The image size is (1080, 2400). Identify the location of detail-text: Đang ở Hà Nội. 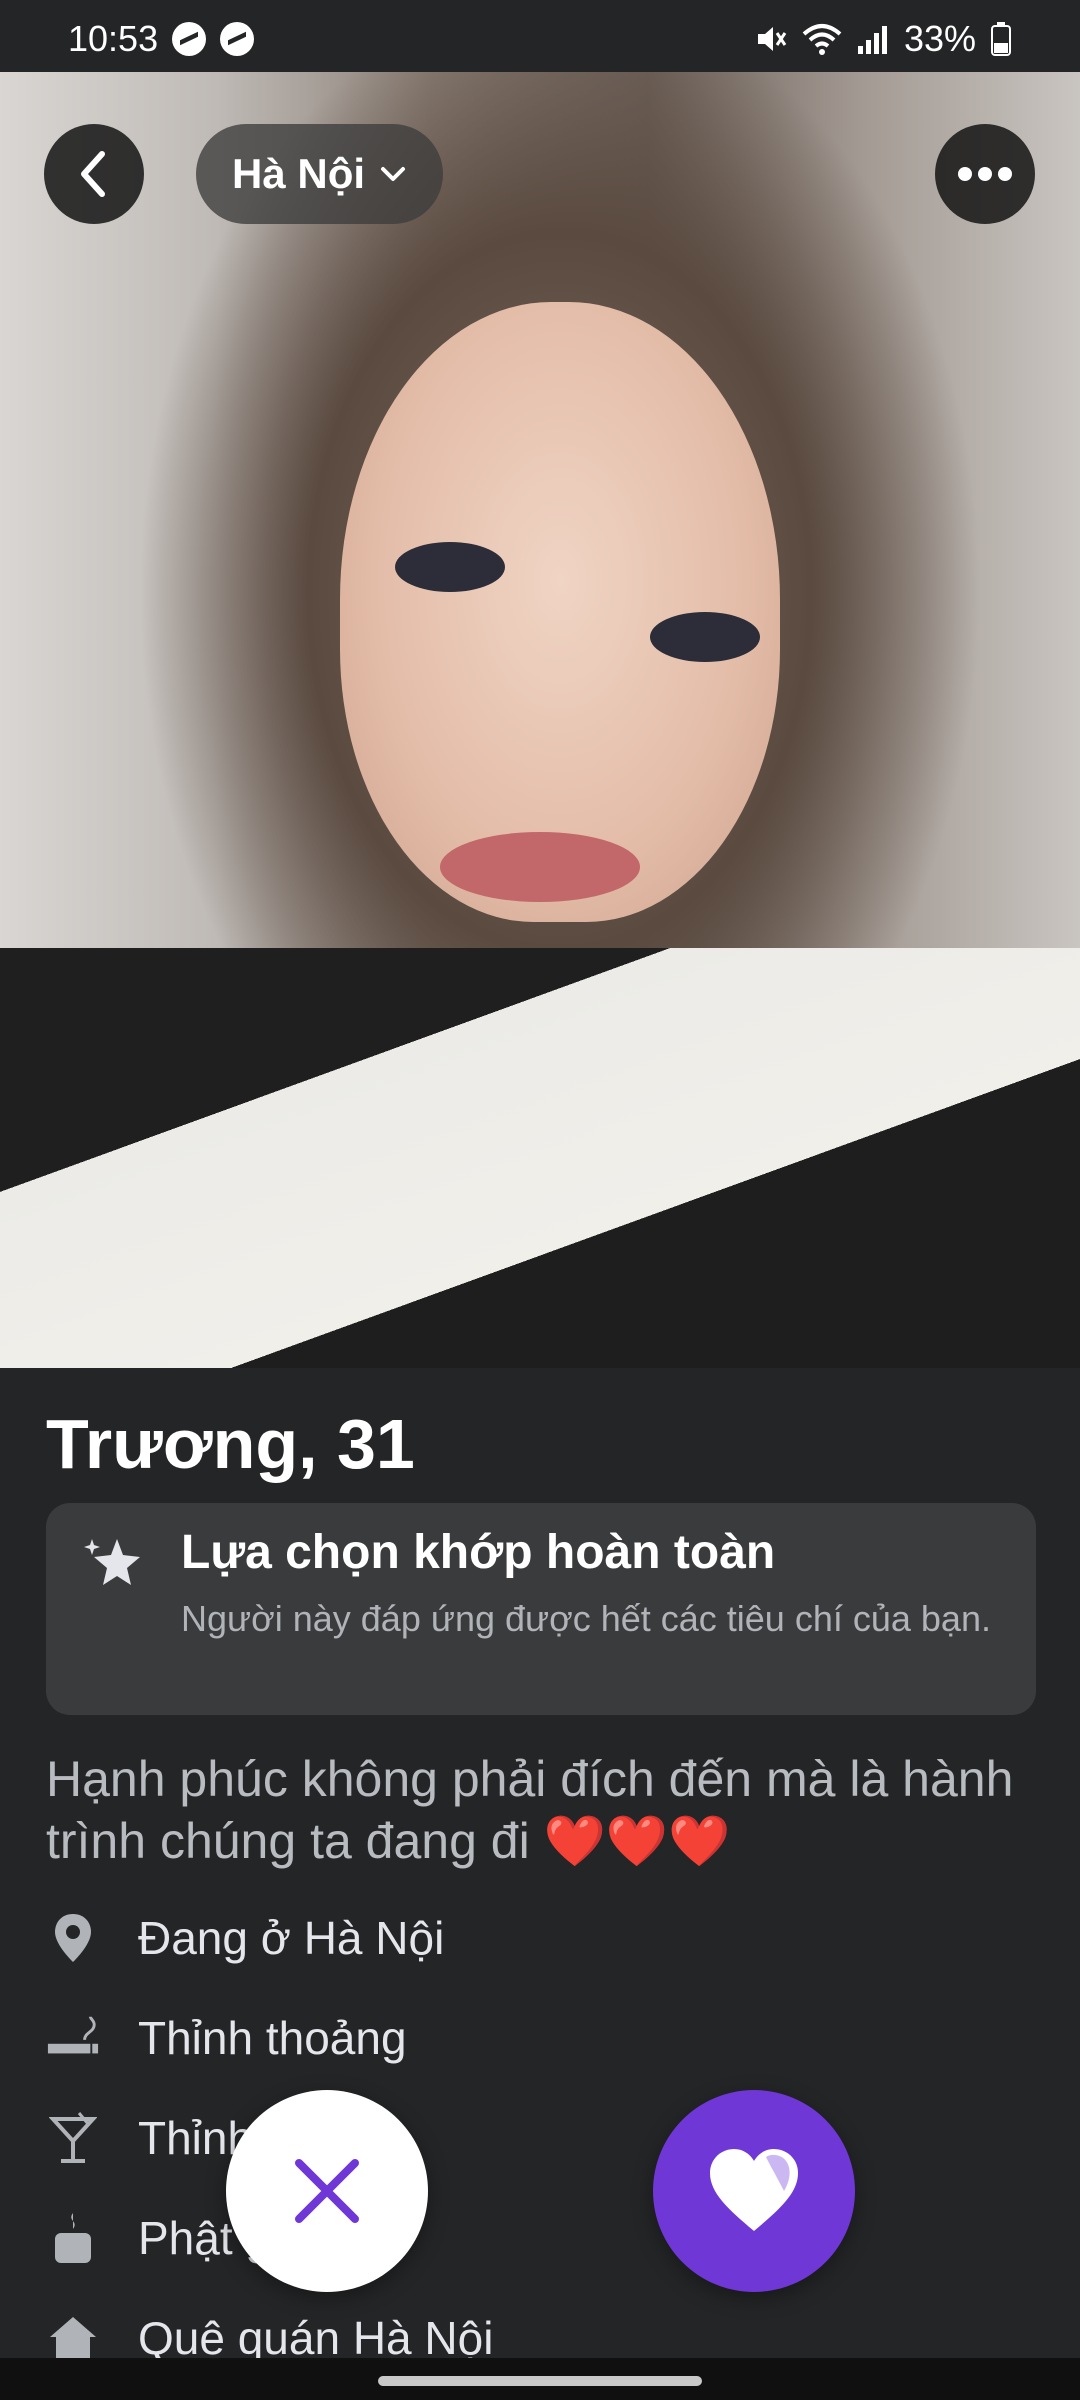
(291, 1938).